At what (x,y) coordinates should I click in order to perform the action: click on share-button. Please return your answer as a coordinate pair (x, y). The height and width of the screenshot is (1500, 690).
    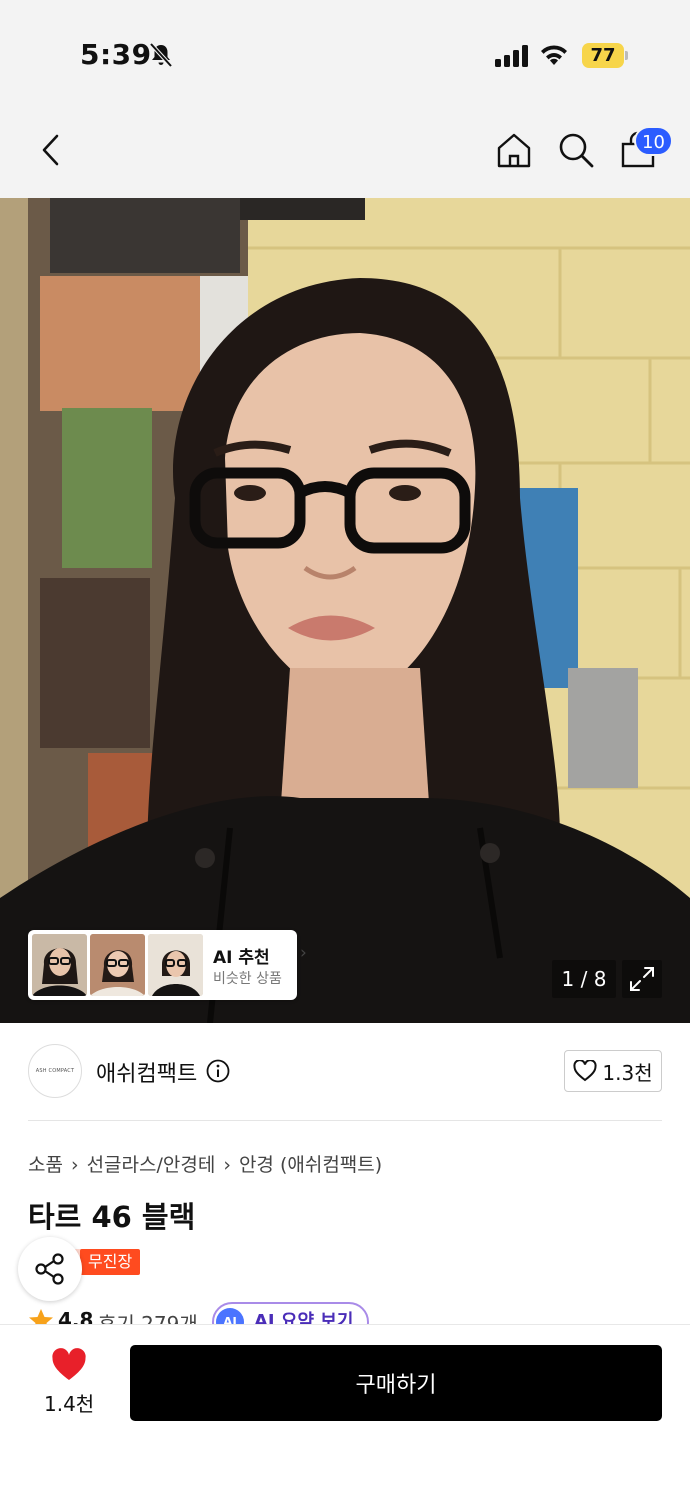
    Looking at the image, I should click on (50, 1269).